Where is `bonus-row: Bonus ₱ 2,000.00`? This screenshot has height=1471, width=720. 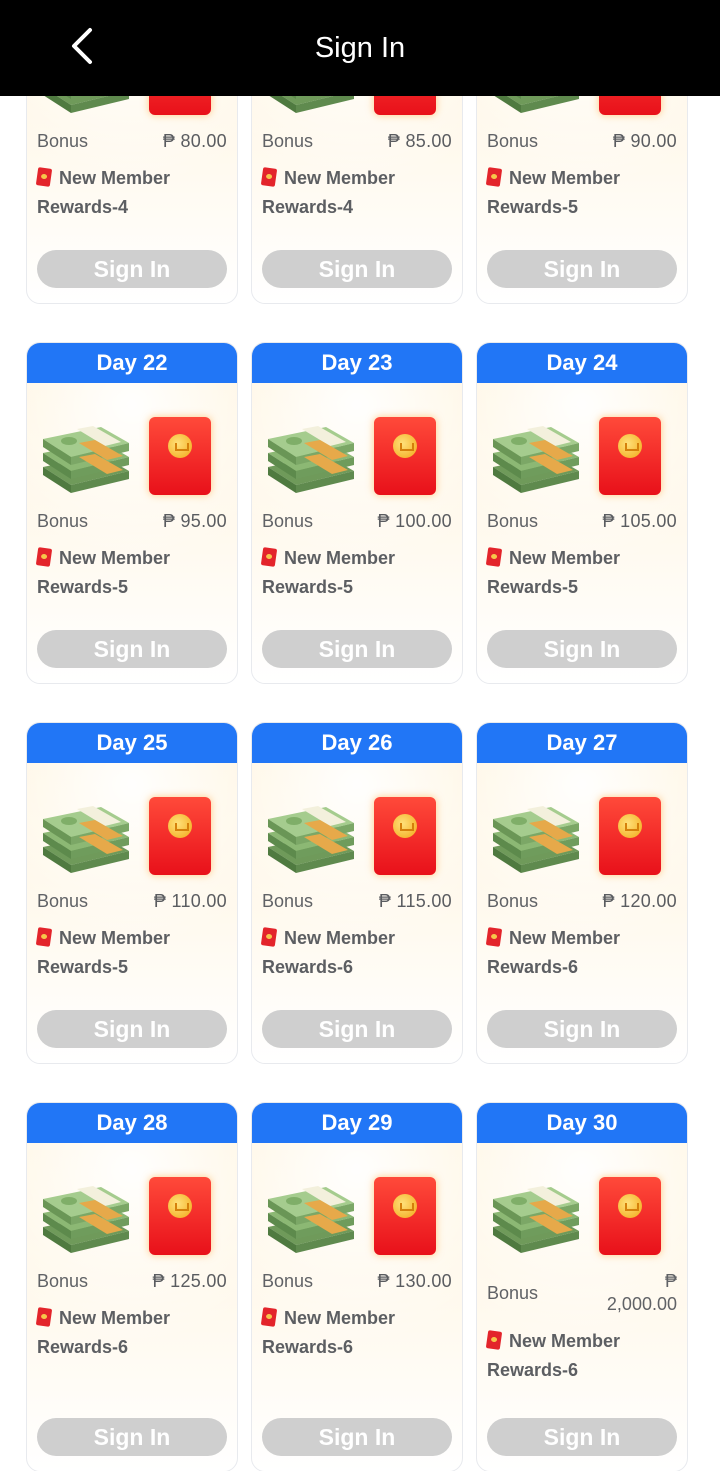 bonus-row: Bonus ₱ 2,000.00 is located at coordinates (582, 1293).